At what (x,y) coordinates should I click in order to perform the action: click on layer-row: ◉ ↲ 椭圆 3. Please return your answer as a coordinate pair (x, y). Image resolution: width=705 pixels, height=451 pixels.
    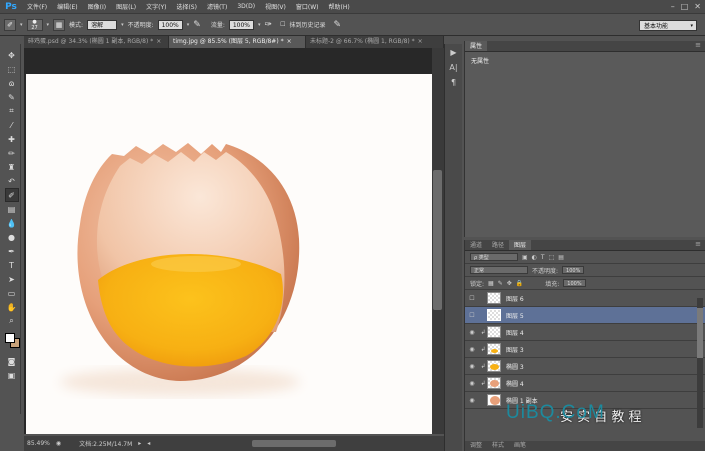
    Looking at the image, I should click on (585, 366).